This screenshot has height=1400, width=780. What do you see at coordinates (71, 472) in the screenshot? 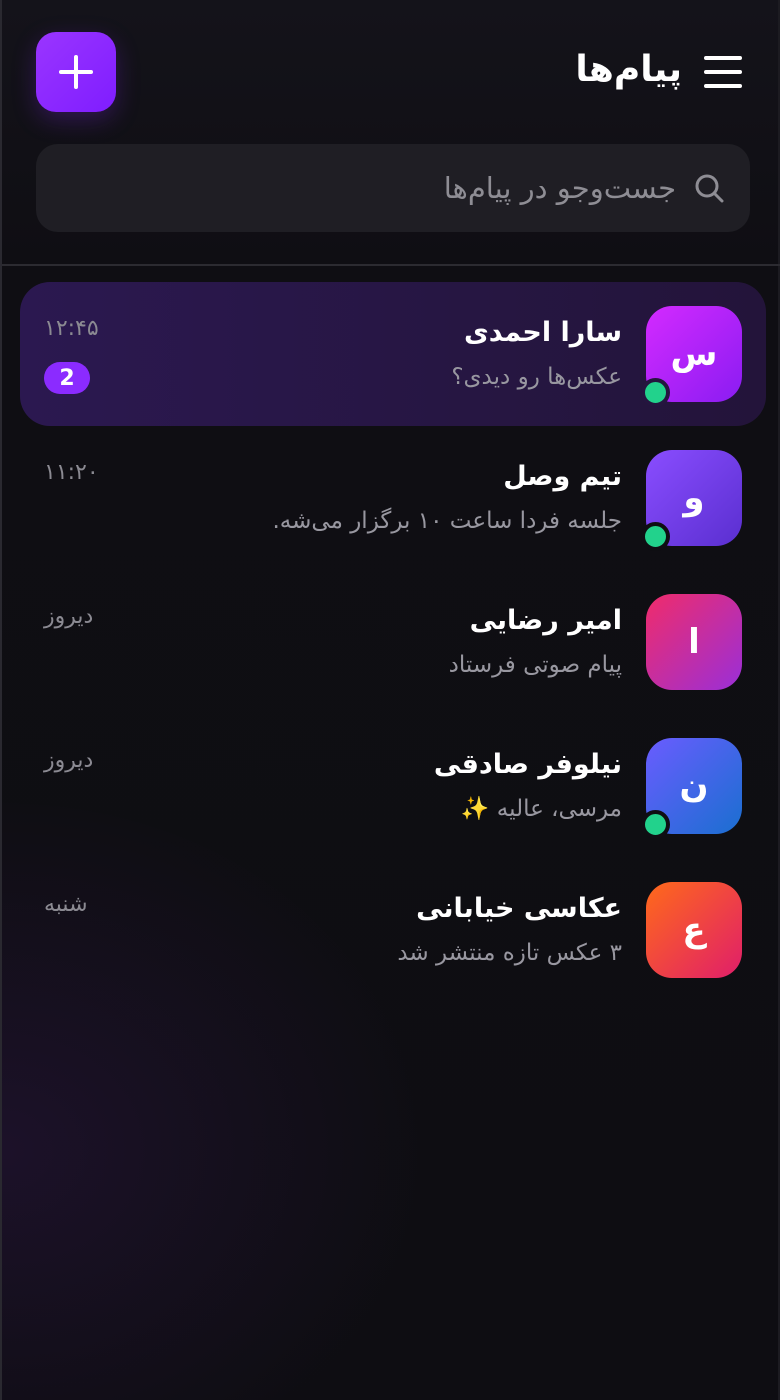
I see `message-time: ۱۱:۲۰` at bounding box center [71, 472].